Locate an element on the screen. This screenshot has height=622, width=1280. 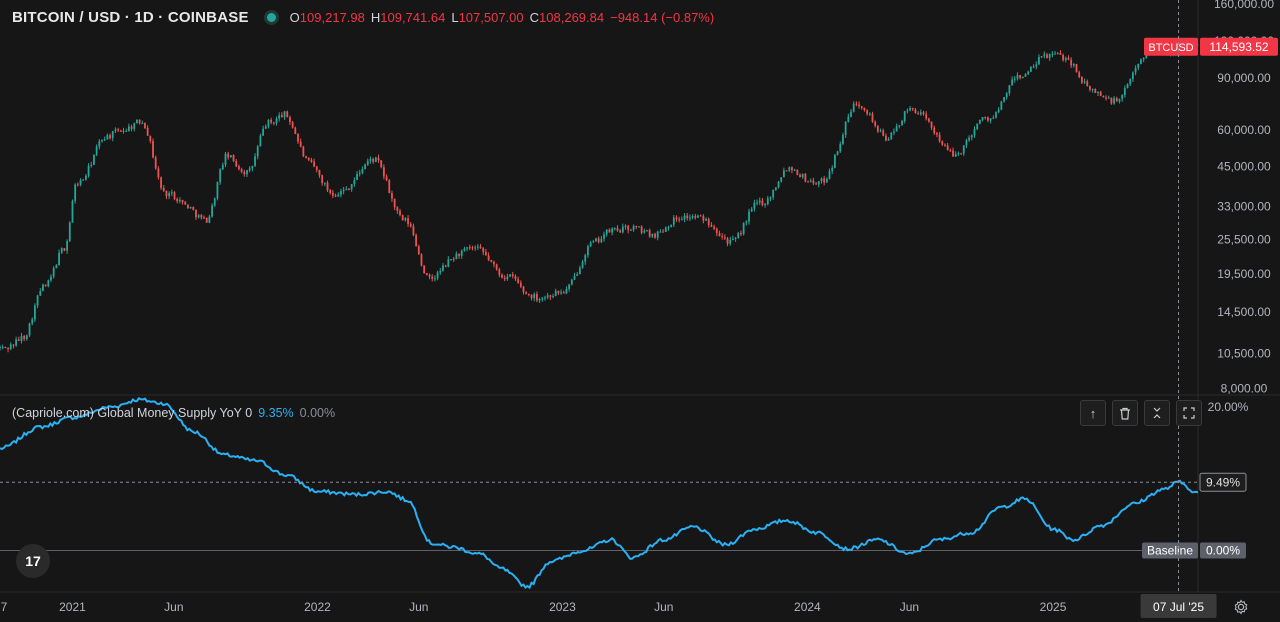
indicator-name: (Capriole.com) Global Money Supply YoY 0 is located at coordinates (132, 413).